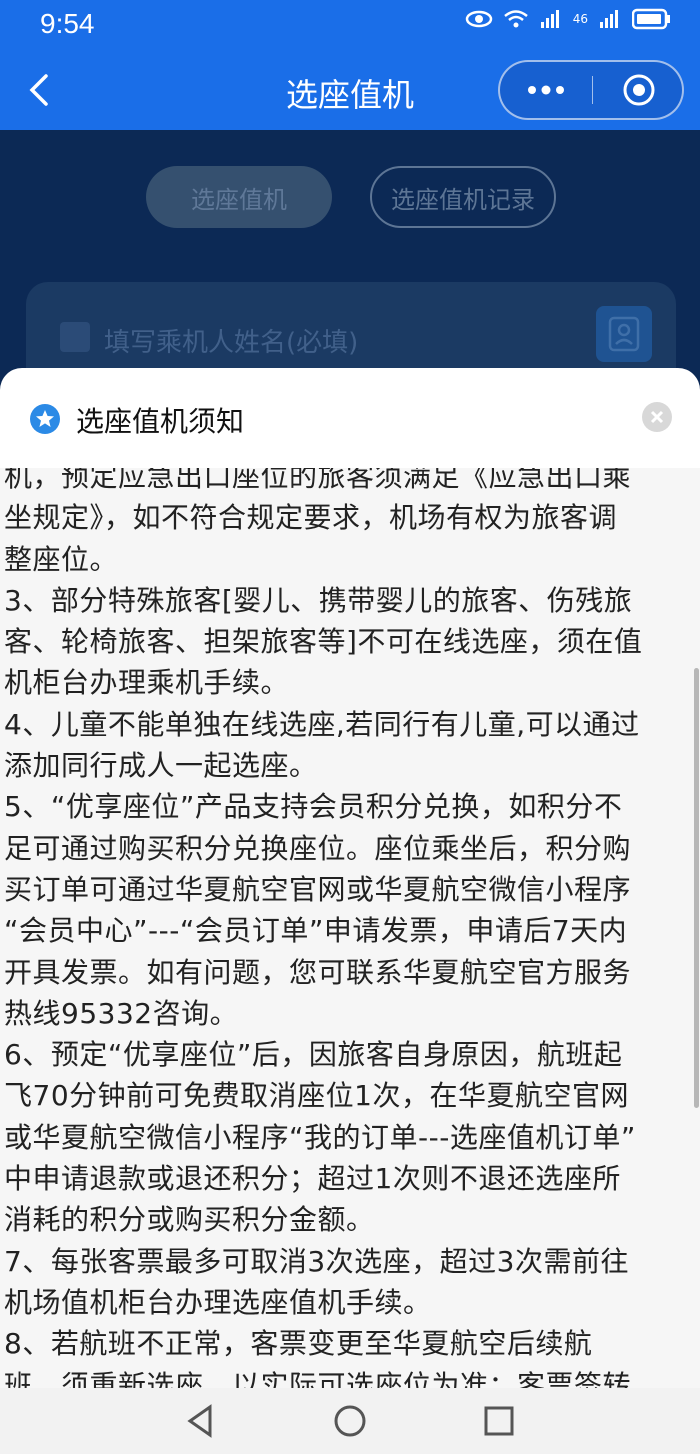  Describe the element at coordinates (580, 19) in the screenshot. I see `network-type-label: 46` at that location.